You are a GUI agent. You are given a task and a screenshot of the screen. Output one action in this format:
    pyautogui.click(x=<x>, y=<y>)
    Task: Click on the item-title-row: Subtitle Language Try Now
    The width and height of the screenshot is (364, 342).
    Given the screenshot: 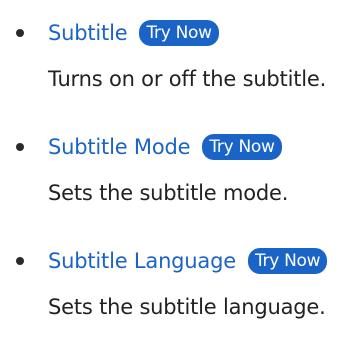 What is the action you would take?
    pyautogui.click(x=188, y=261)
    